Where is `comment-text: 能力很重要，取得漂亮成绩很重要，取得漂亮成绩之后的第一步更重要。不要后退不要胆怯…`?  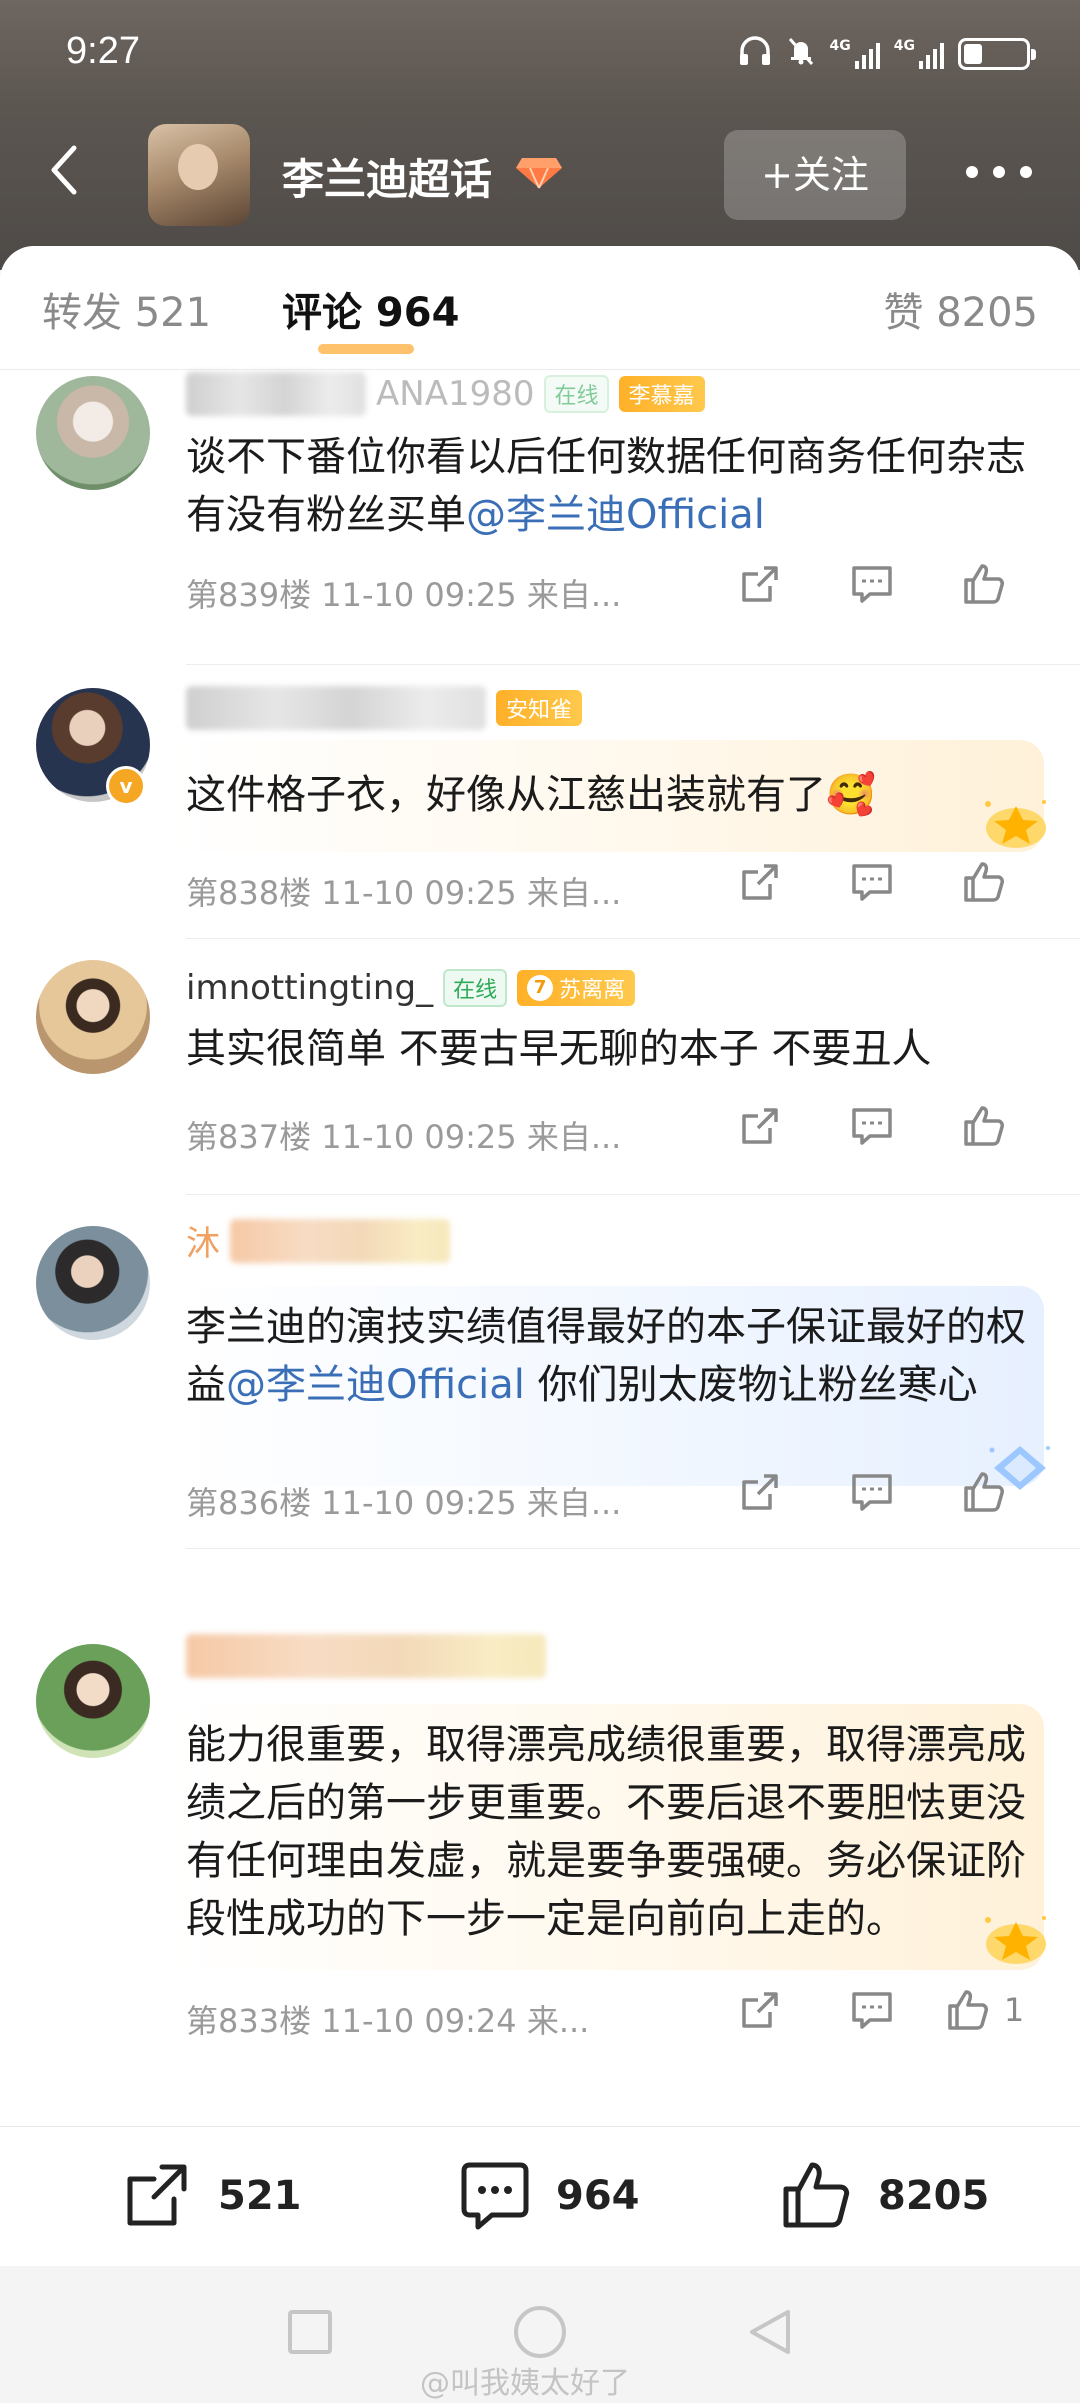 comment-text: 能力很重要，取得漂亮成绩很重要，取得漂亮成绩之后的第一步更重要。不要后退不要胆怯… is located at coordinates (613, 1832).